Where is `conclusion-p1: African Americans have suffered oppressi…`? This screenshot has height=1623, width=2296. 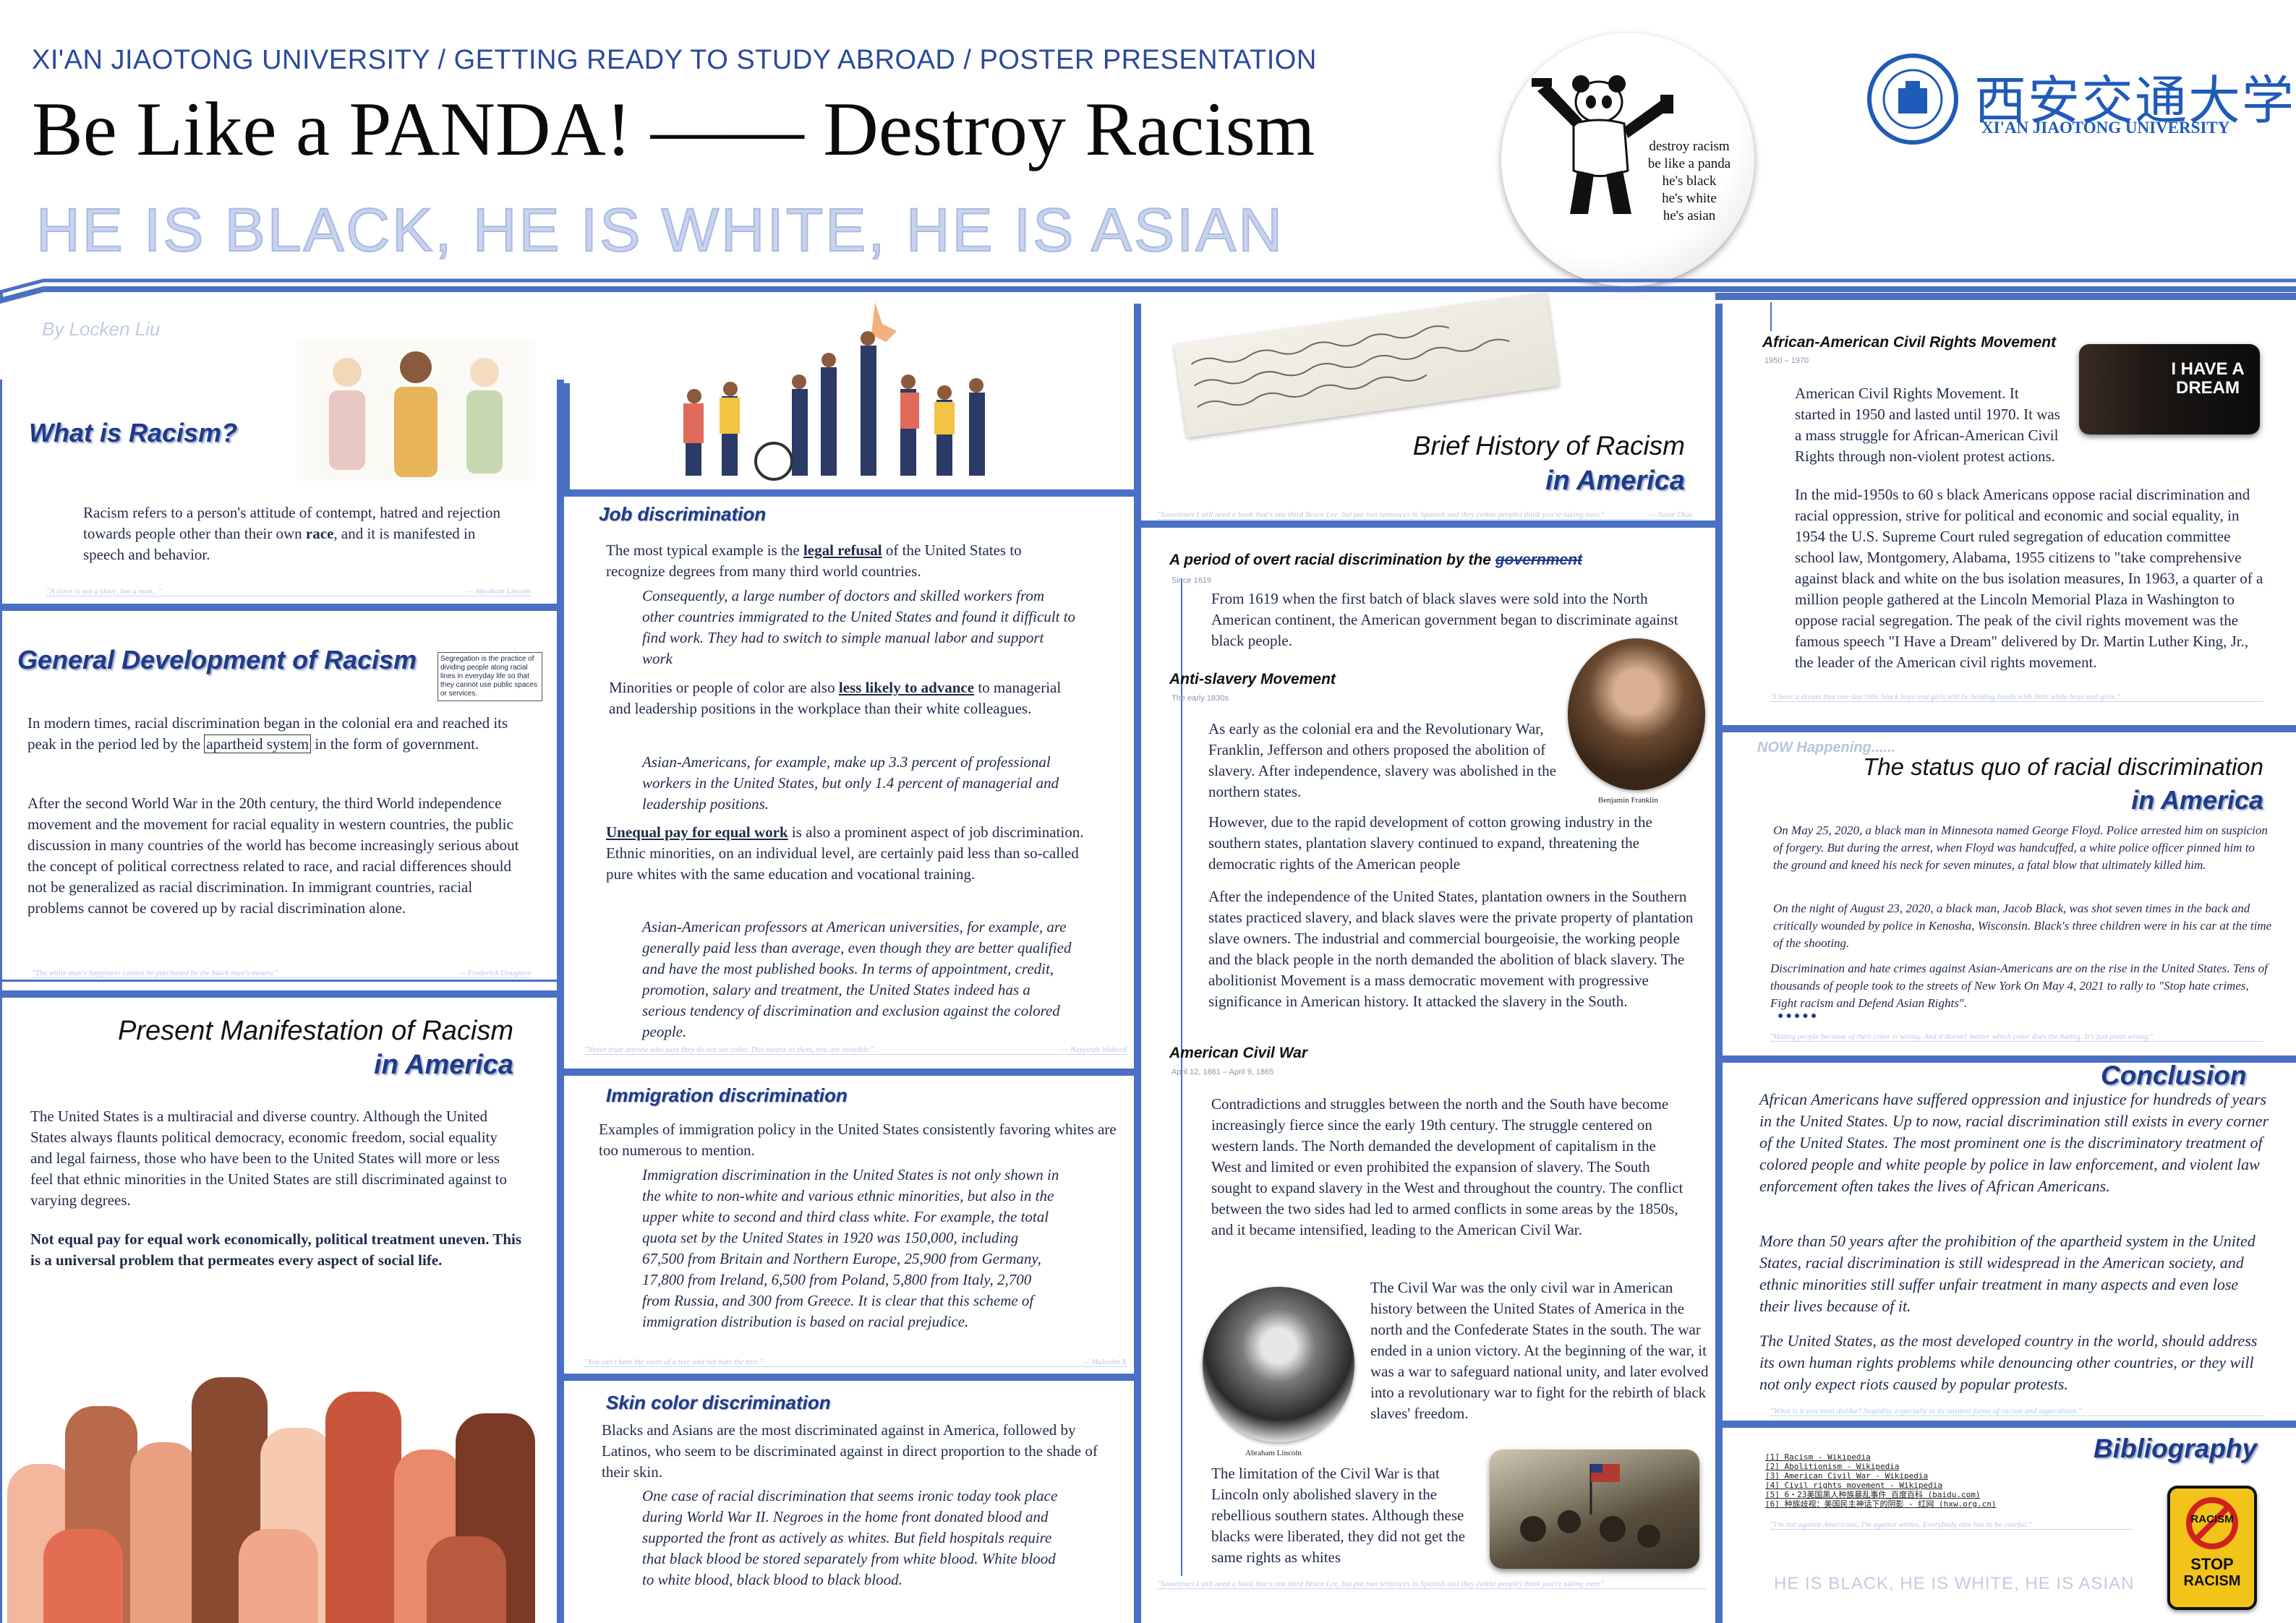
conclusion-p1: African Americans have suffered oppressi… is located at coordinates (2014, 1142).